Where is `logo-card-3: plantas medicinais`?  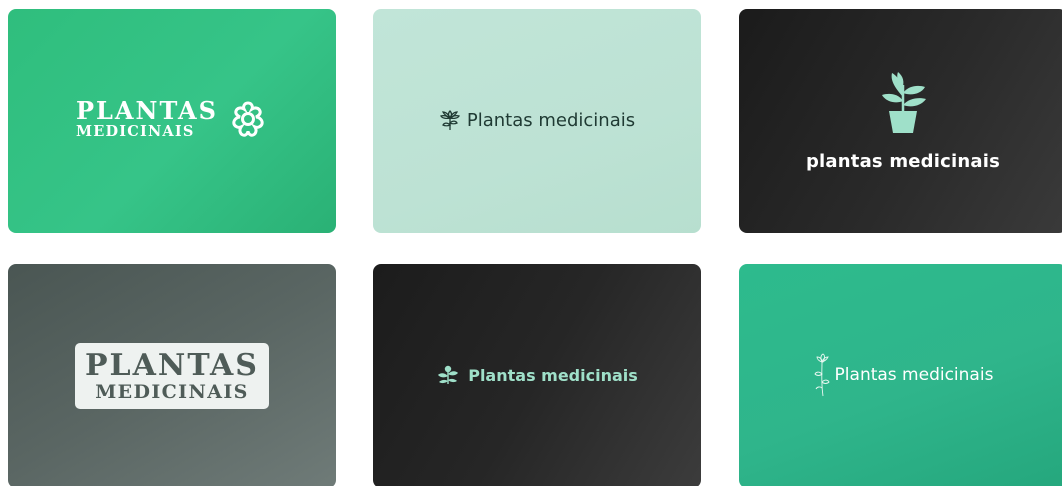
logo-card-3: plantas medicinais is located at coordinates (900, 121).